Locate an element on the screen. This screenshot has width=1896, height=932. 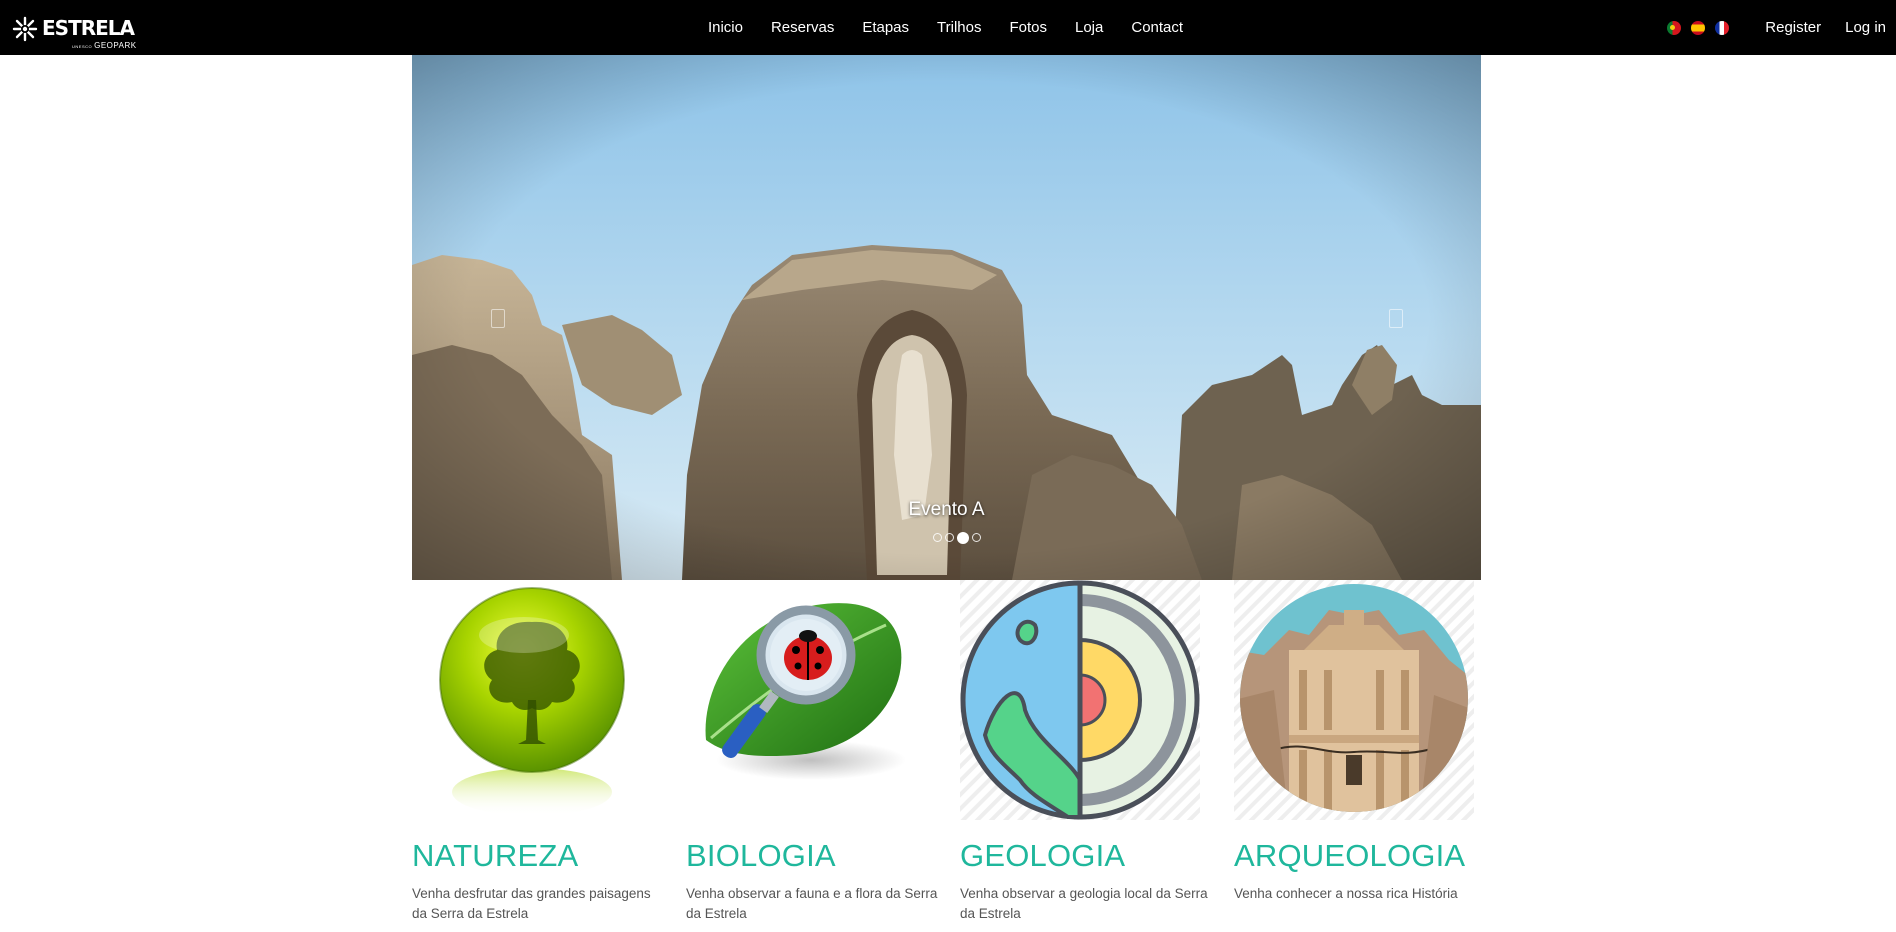
nav-item-loja: Loja is located at coordinates (1089, 27).